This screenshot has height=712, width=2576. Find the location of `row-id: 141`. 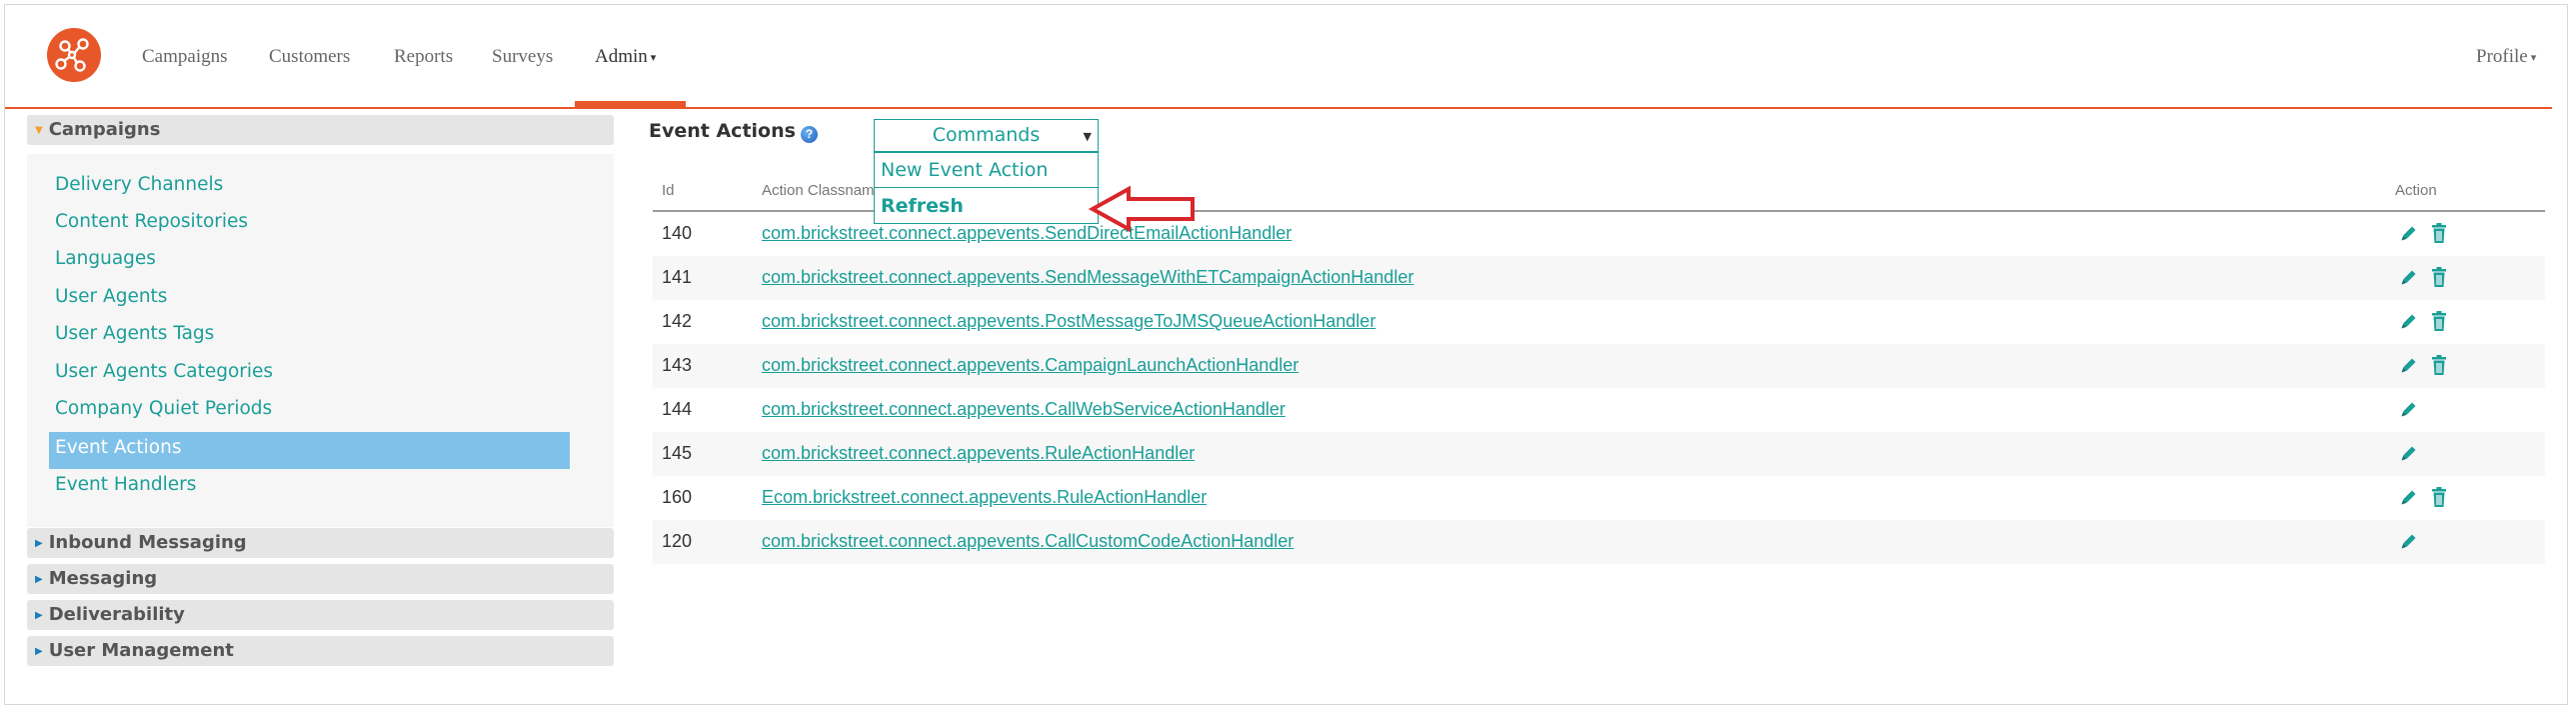

row-id: 141 is located at coordinates (677, 277).